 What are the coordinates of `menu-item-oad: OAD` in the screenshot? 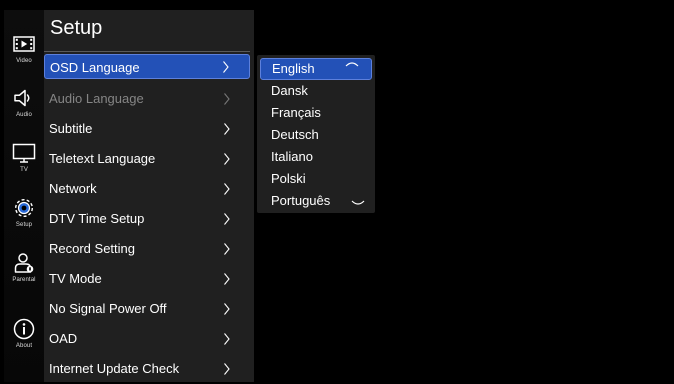 It's located at (147, 339).